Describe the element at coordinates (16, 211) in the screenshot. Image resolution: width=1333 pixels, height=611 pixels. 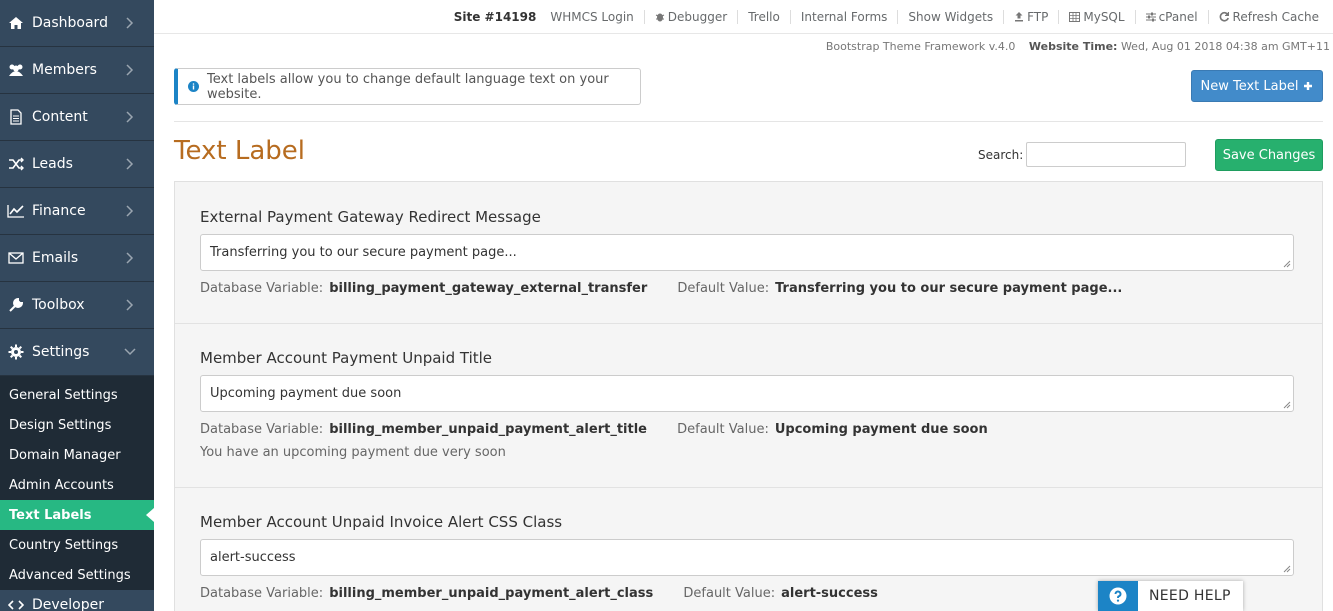
I see `chart-line-icon` at that location.